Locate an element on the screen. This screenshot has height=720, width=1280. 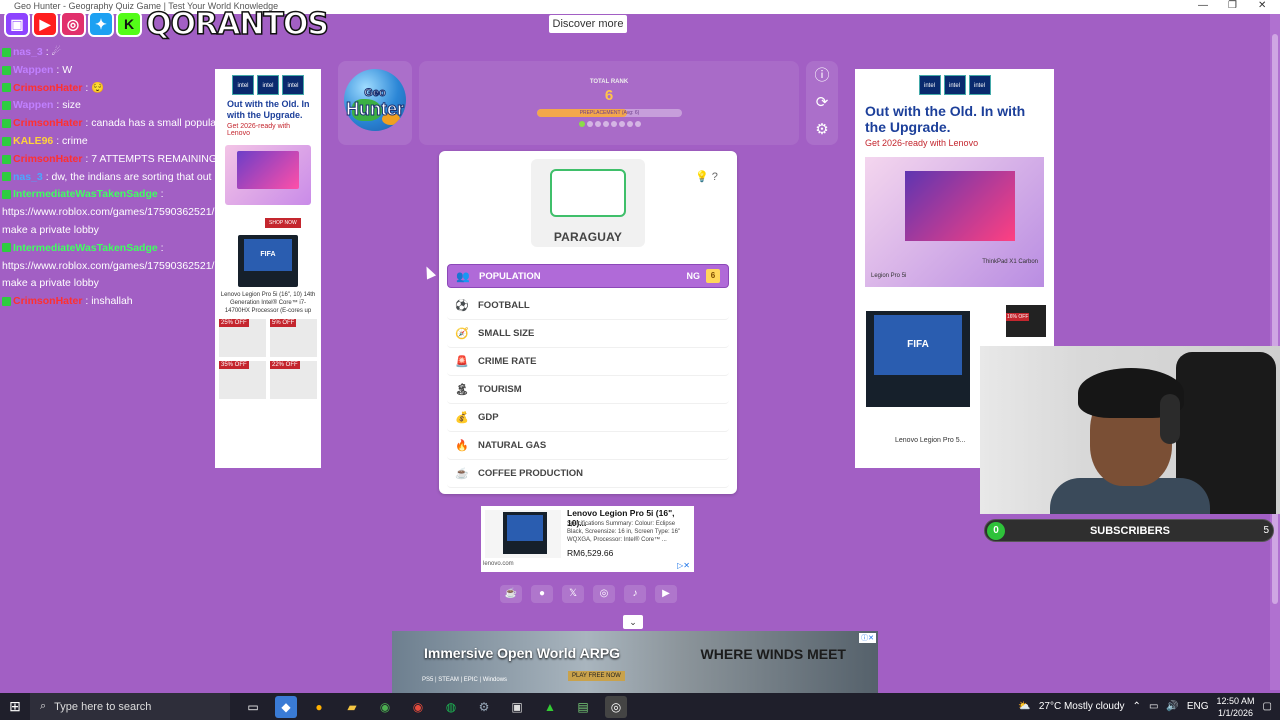
rank-label: TOTAL RANK is located at coordinates (609, 82).